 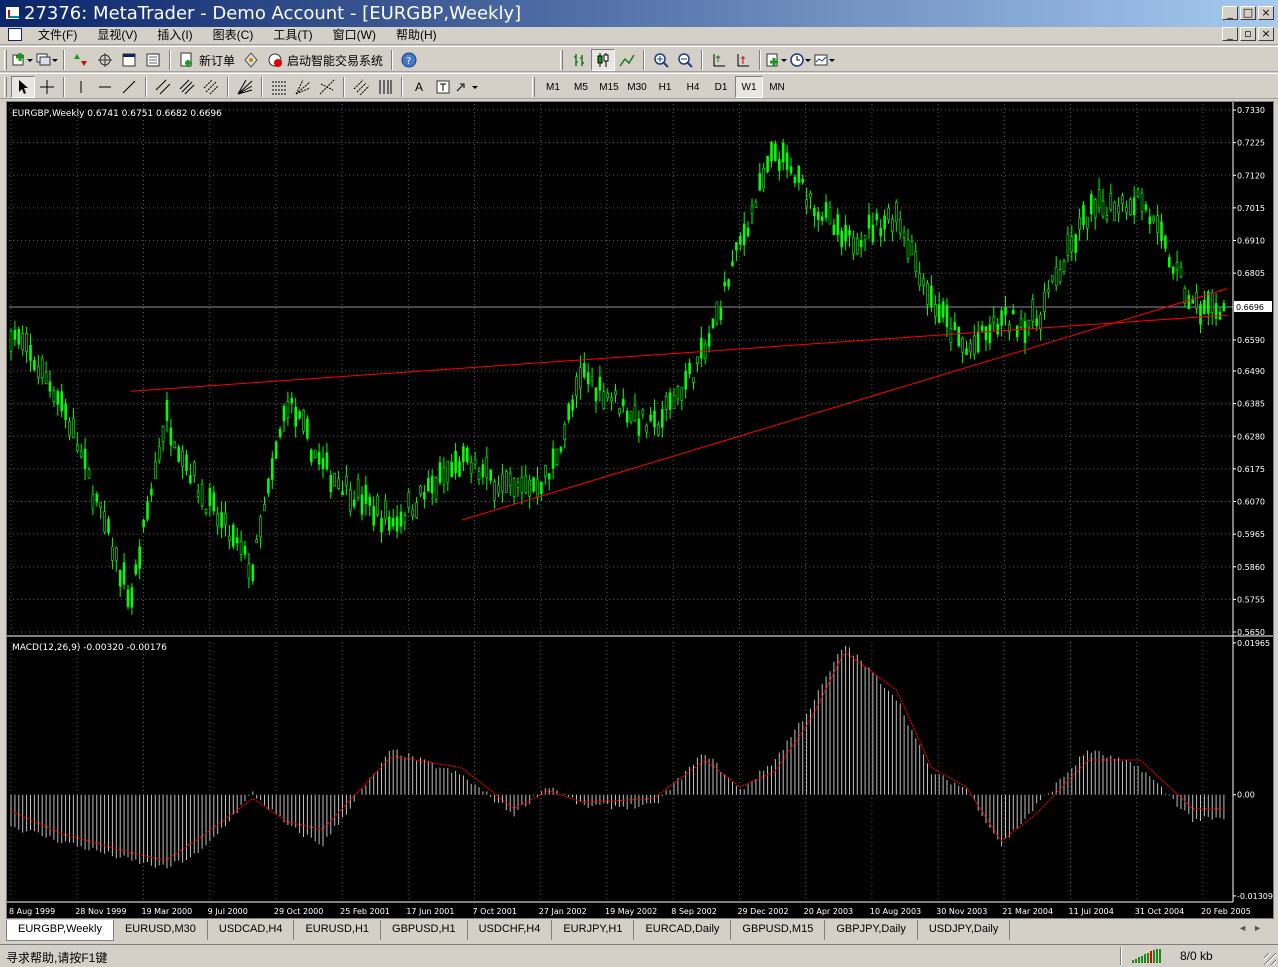 I want to click on bar-chart-icon, so click(x=579, y=60).